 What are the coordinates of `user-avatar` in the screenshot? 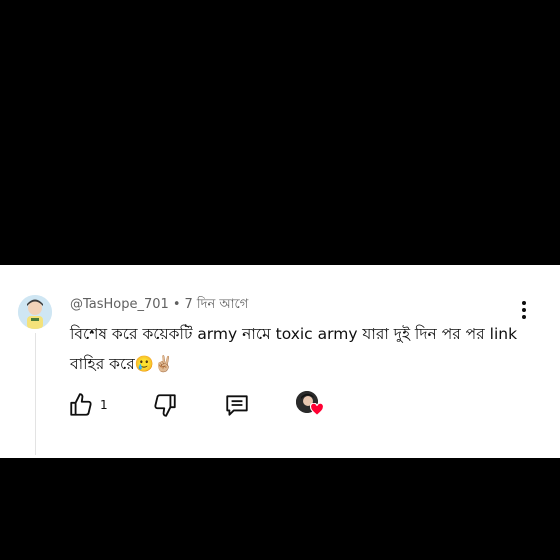 It's located at (35, 312).